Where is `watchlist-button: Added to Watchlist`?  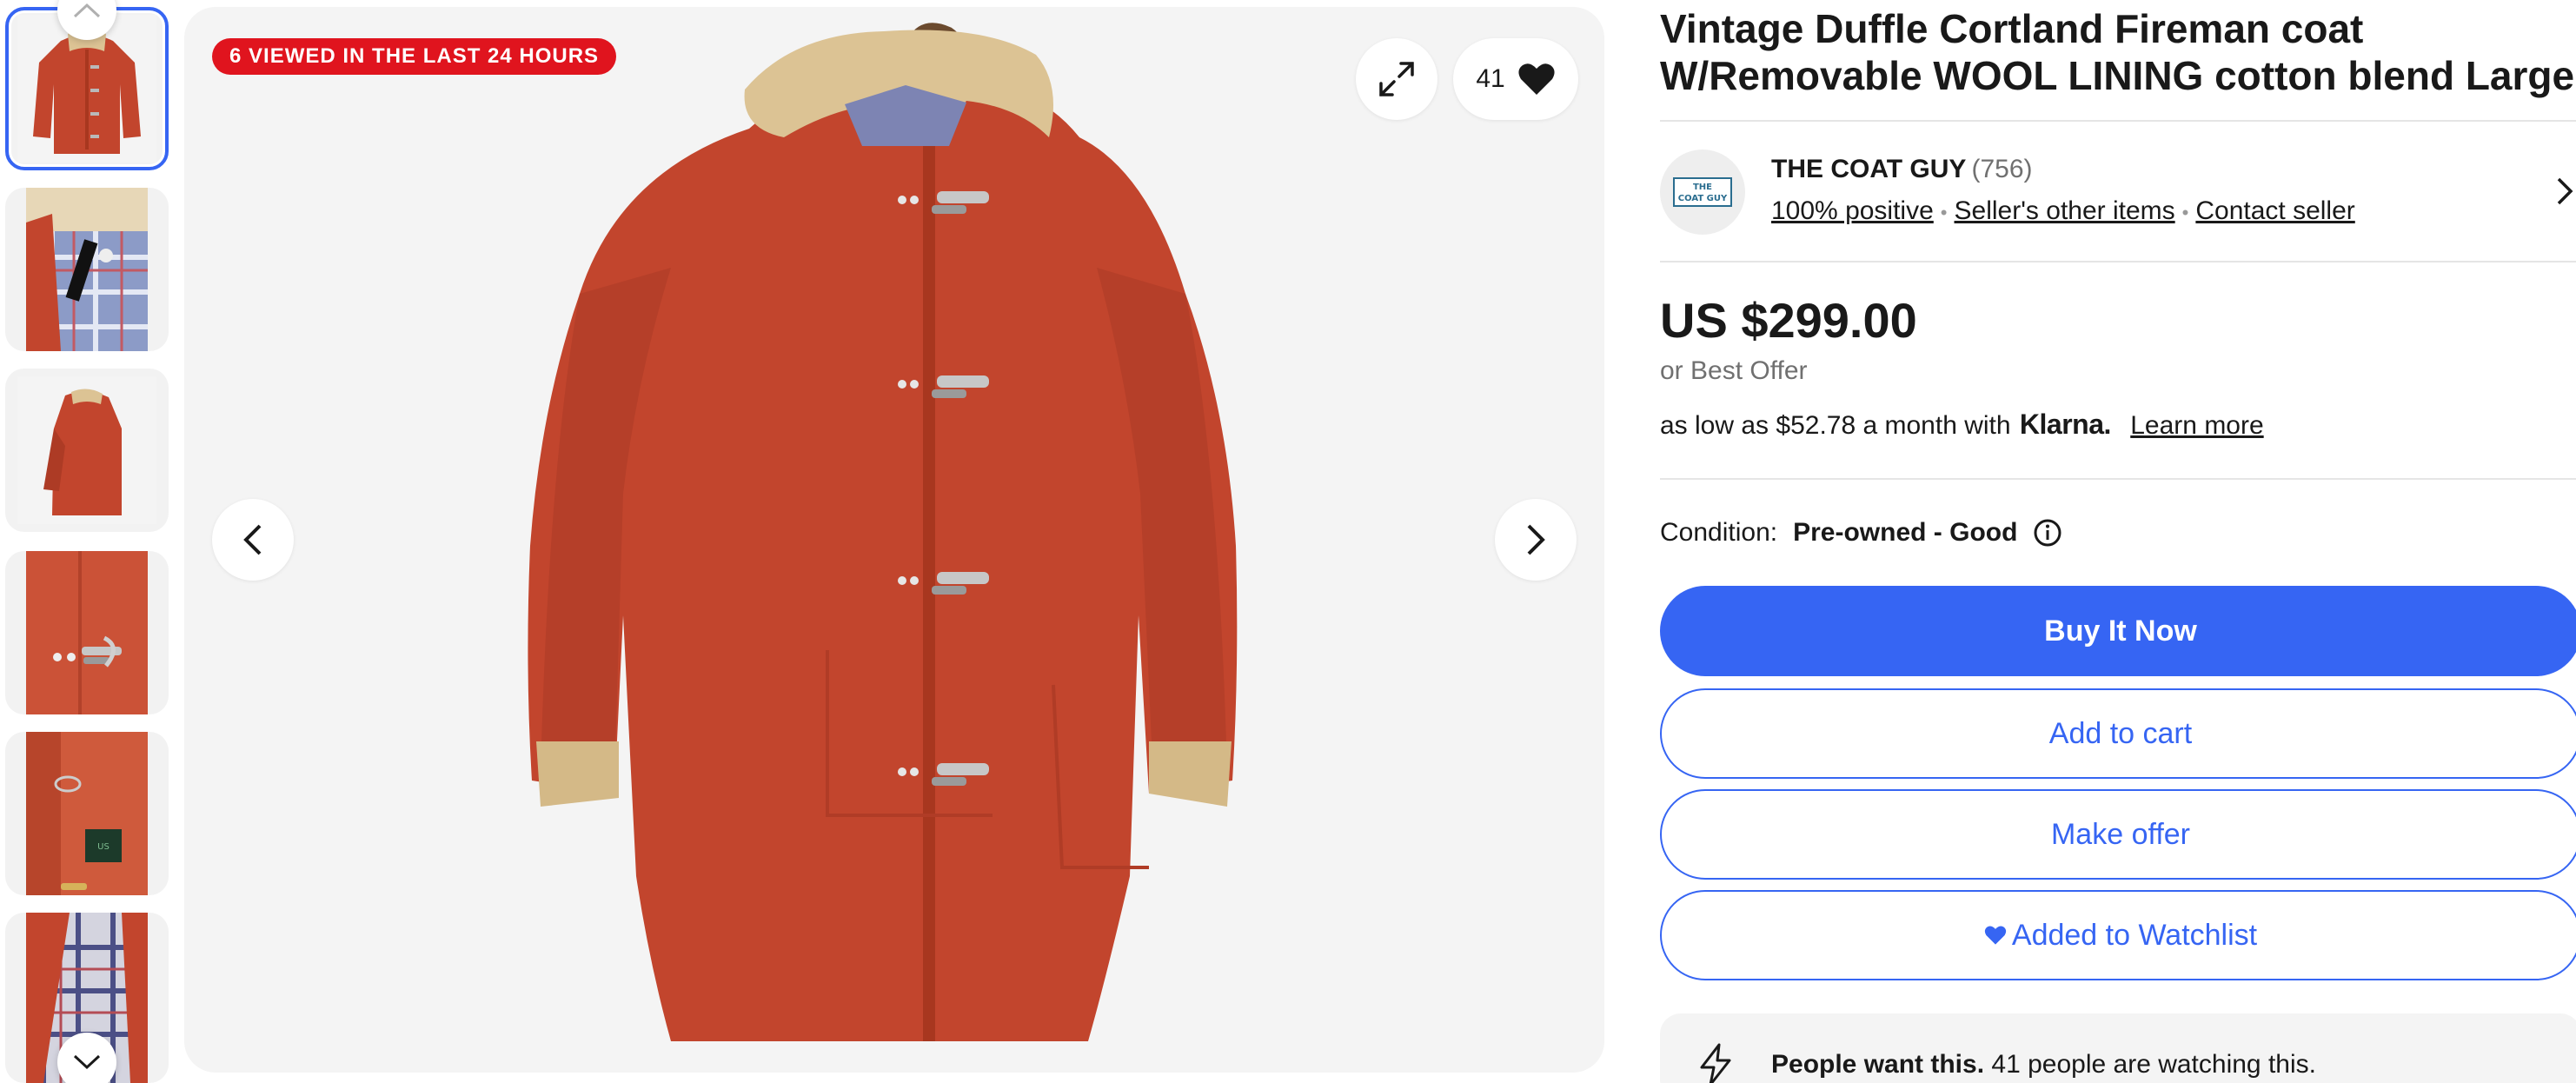
watchlist-button: Added to Watchlist is located at coordinates (2118, 935).